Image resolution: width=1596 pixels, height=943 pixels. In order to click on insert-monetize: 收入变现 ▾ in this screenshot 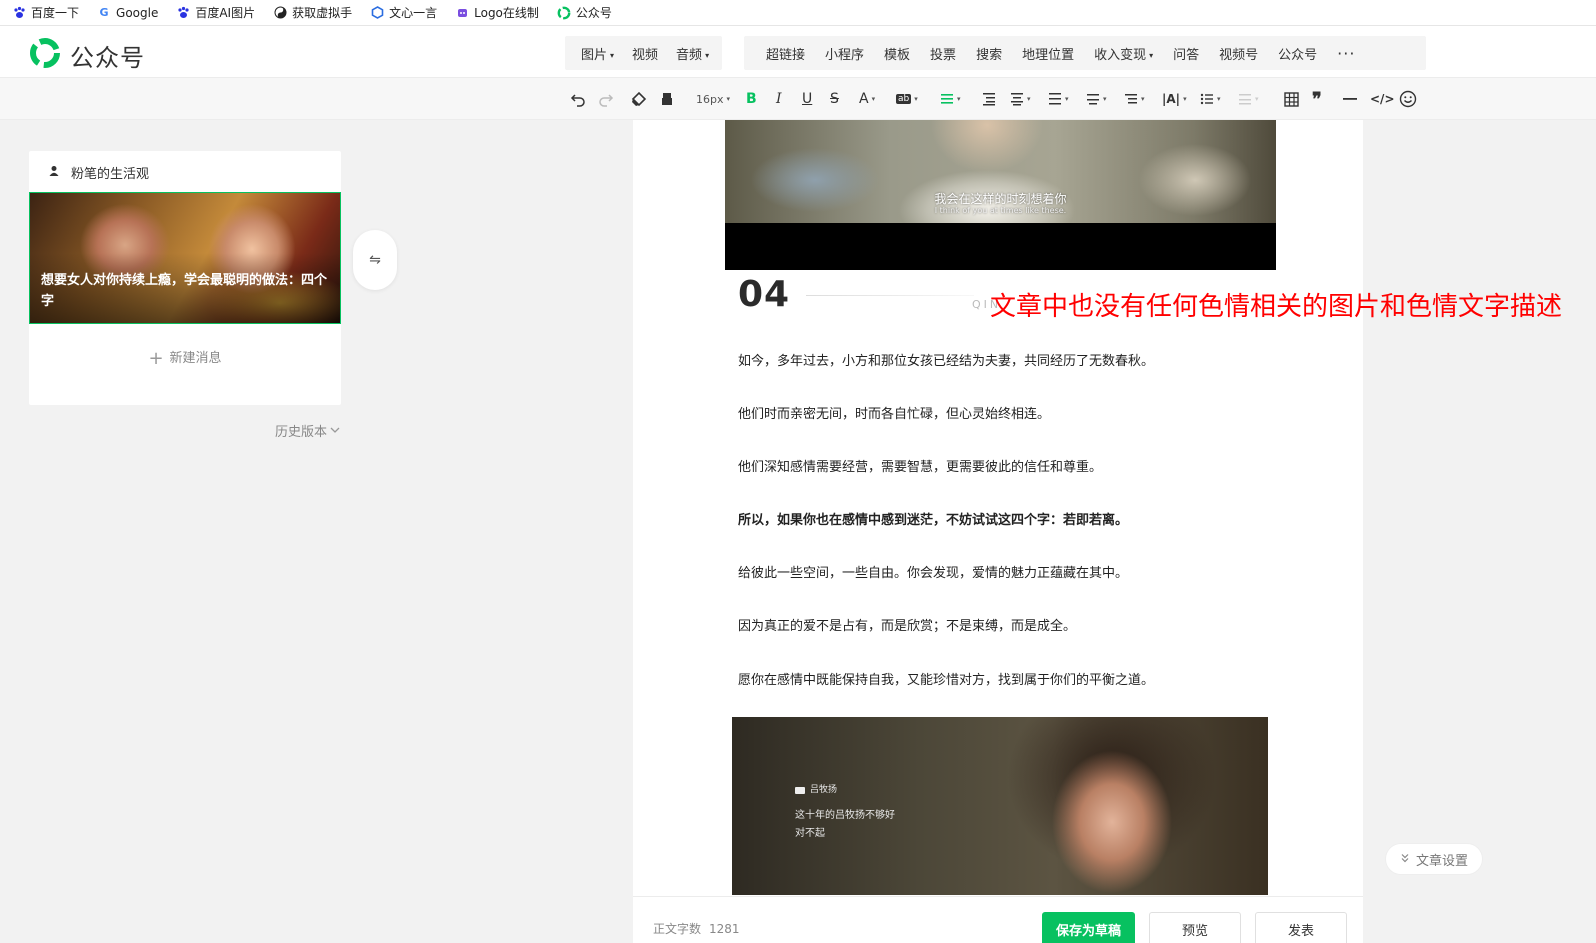, I will do `click(1123, 53)`.